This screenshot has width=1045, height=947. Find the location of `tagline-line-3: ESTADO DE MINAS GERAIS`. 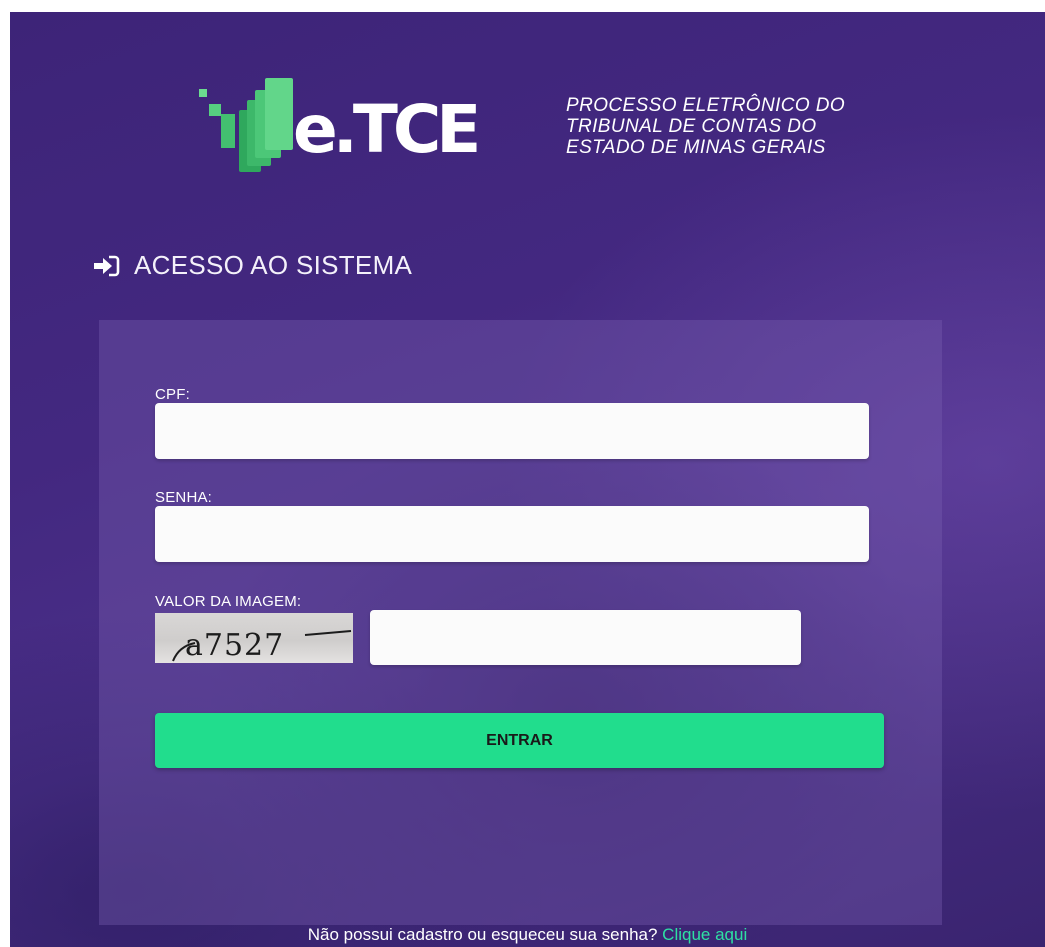

tagline-line-3: ESTADO DE MINAS GERAIS is located at coordinates (696, 147).